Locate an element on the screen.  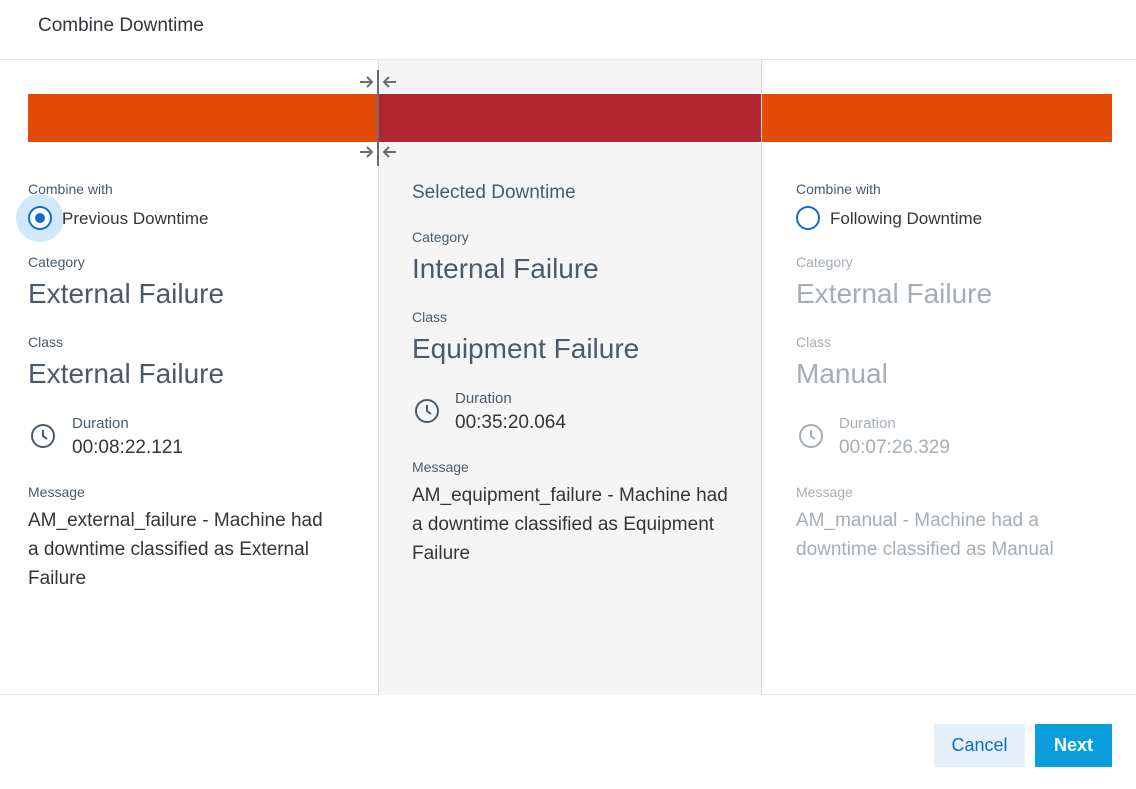
dialog-title: Combine Downtime is located at coordinates (121, 25).